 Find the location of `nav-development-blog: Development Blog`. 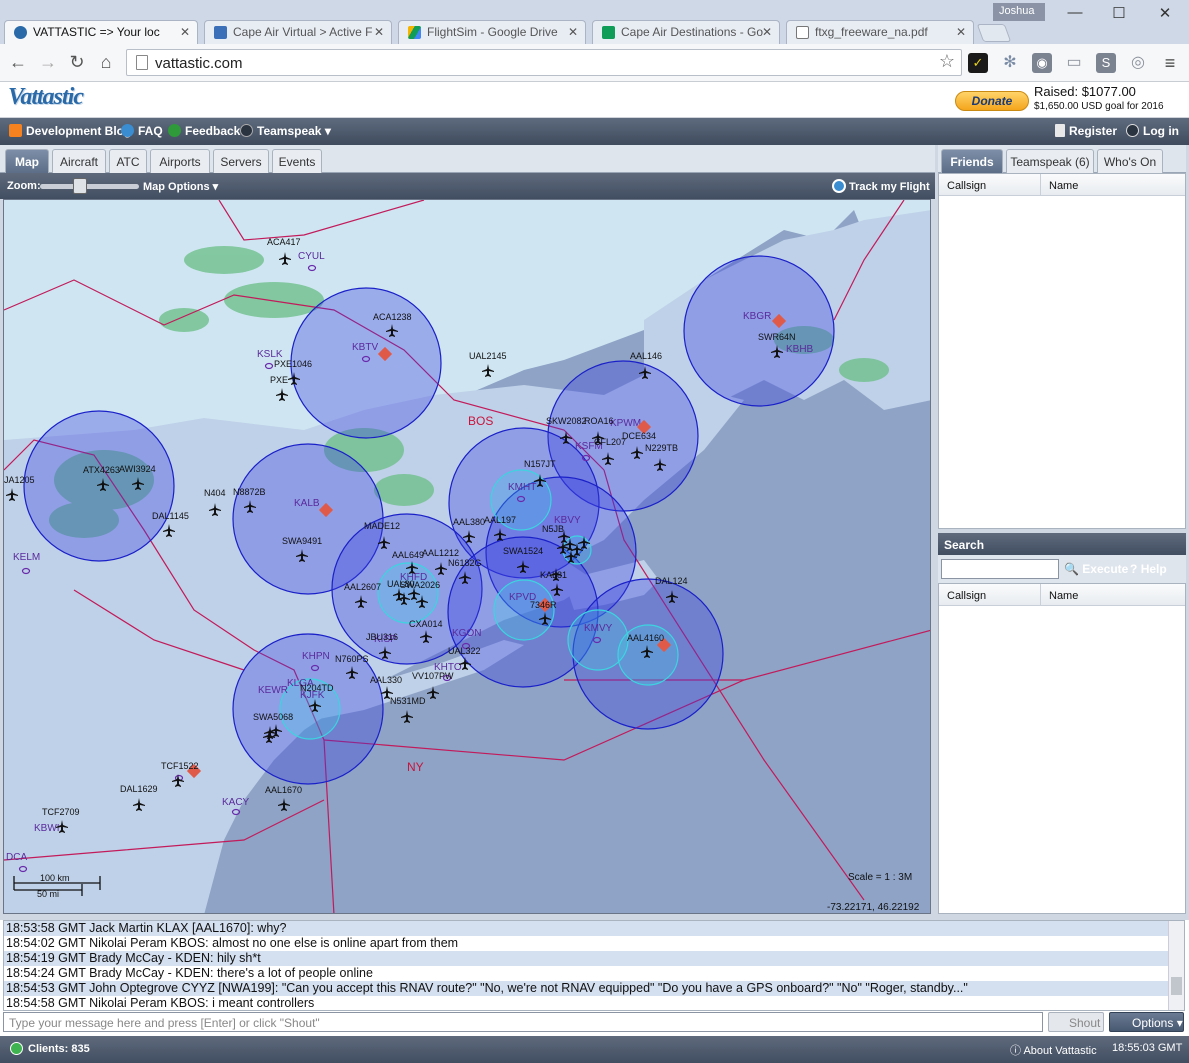

nav-development-blog: Development Blog is located at coordinates (70, 131).